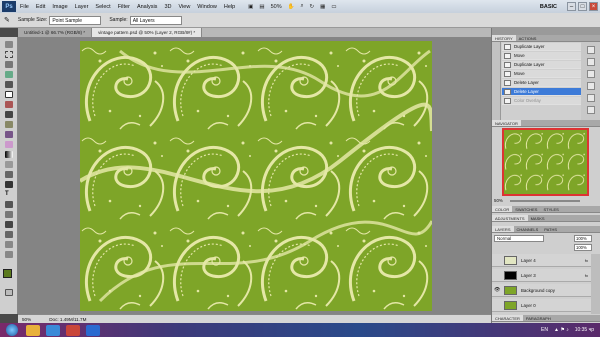 The image size is (600, 337). What do you see at coordinates (102, 7) in the screenshot?
I see `menu-select: Select` at bounding box center [102, 7].